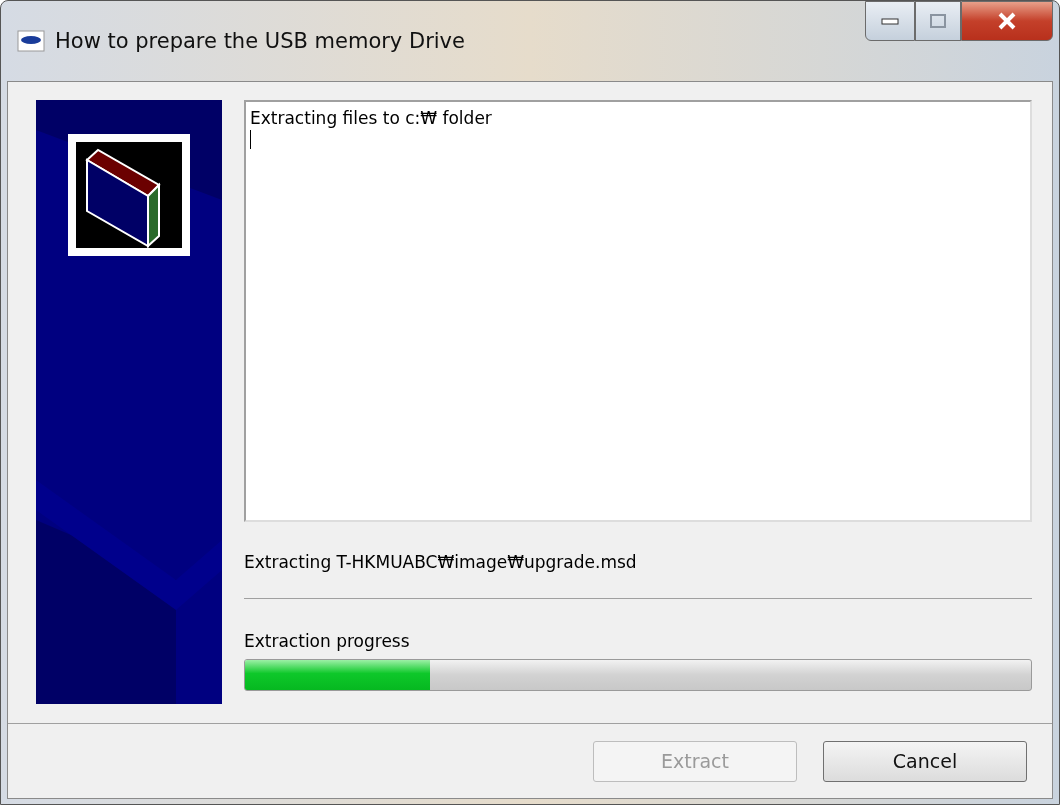 Image resolution: width=1060 pixels, height=805 pixels. I want to click on status-text: Extracting T-HKMUABC₩image₩upgrade.msd, so click(441, 563).